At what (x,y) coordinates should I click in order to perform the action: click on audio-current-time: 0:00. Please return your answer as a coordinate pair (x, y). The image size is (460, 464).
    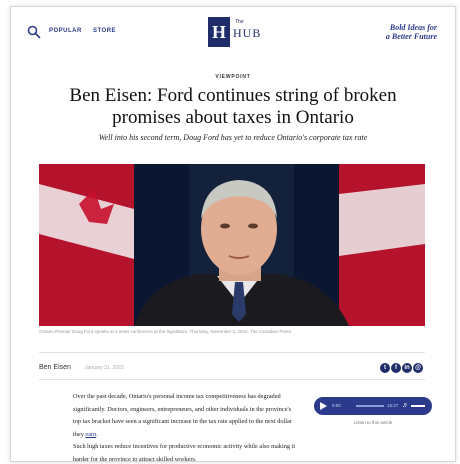
    Looking at the image, I should click on (336, 405).